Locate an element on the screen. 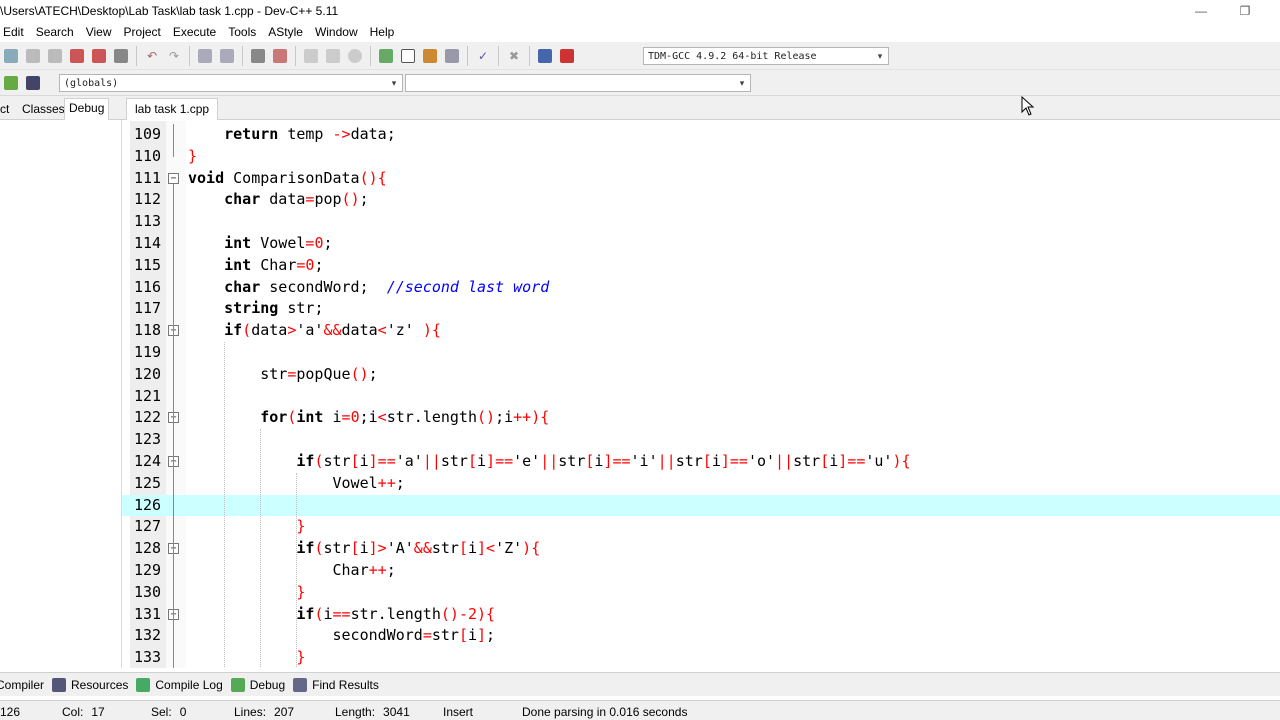 This screenshot has height=720, width=1280. menu-help: Help is located at coordinates (382, 32).